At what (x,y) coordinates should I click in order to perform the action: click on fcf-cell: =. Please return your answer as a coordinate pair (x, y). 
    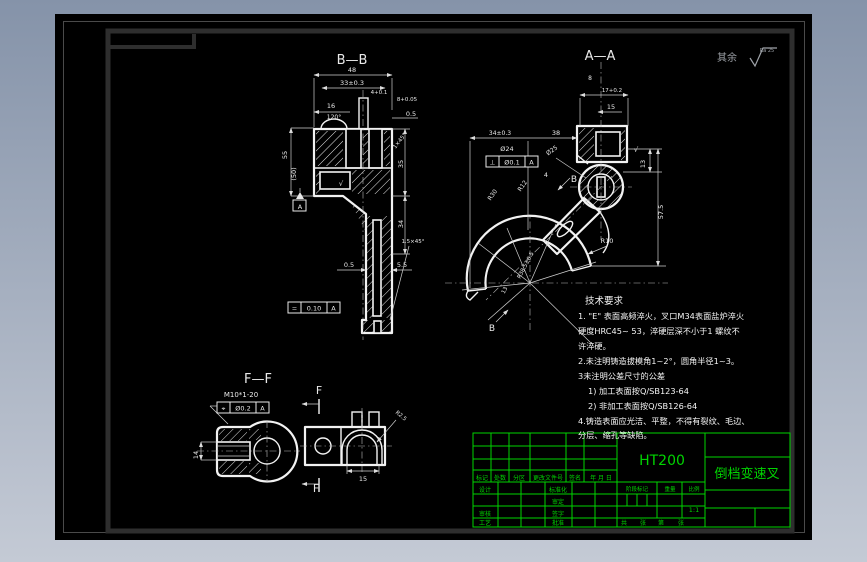
    Looking at the image, I should click on (294, 309).